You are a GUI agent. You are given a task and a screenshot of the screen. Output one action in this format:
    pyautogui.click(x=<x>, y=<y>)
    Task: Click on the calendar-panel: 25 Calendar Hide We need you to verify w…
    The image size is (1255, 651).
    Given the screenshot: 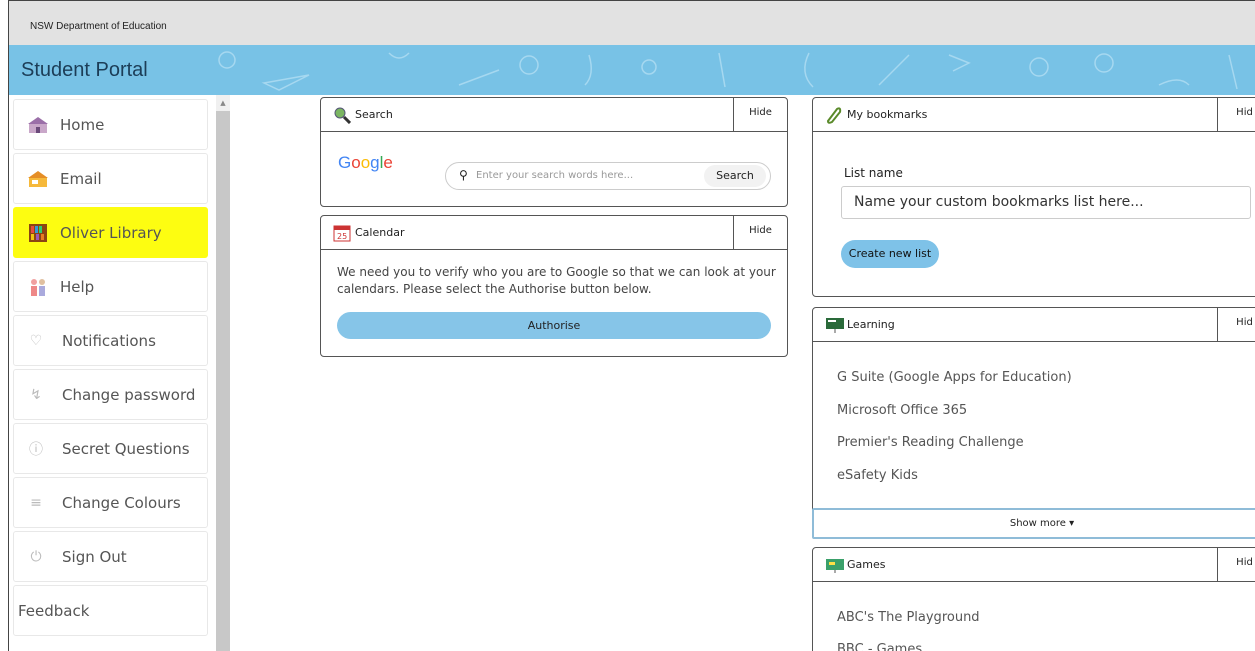 What is the action you would take?
    pyautogui.click(x=554, y=286)
    